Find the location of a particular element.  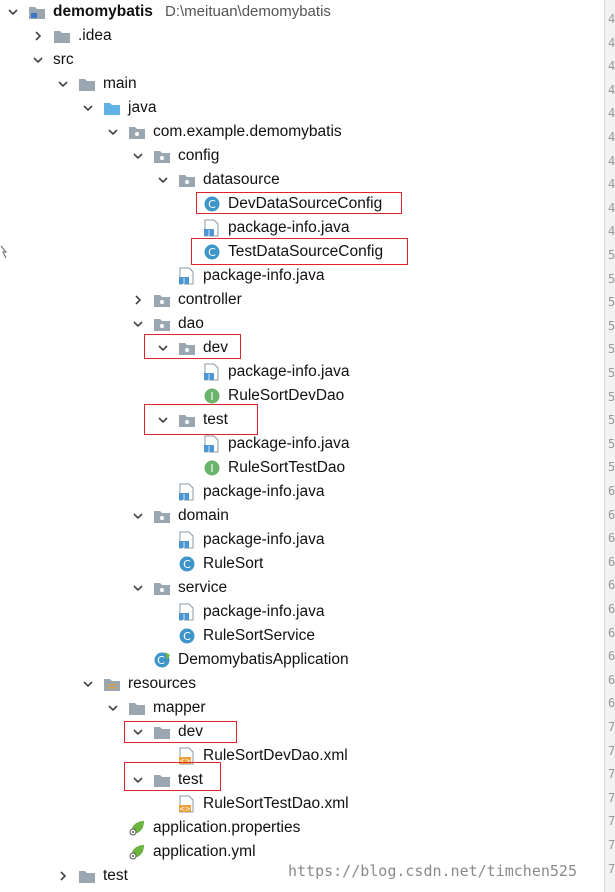

svg-text: I is located at coordinates (211, 468).